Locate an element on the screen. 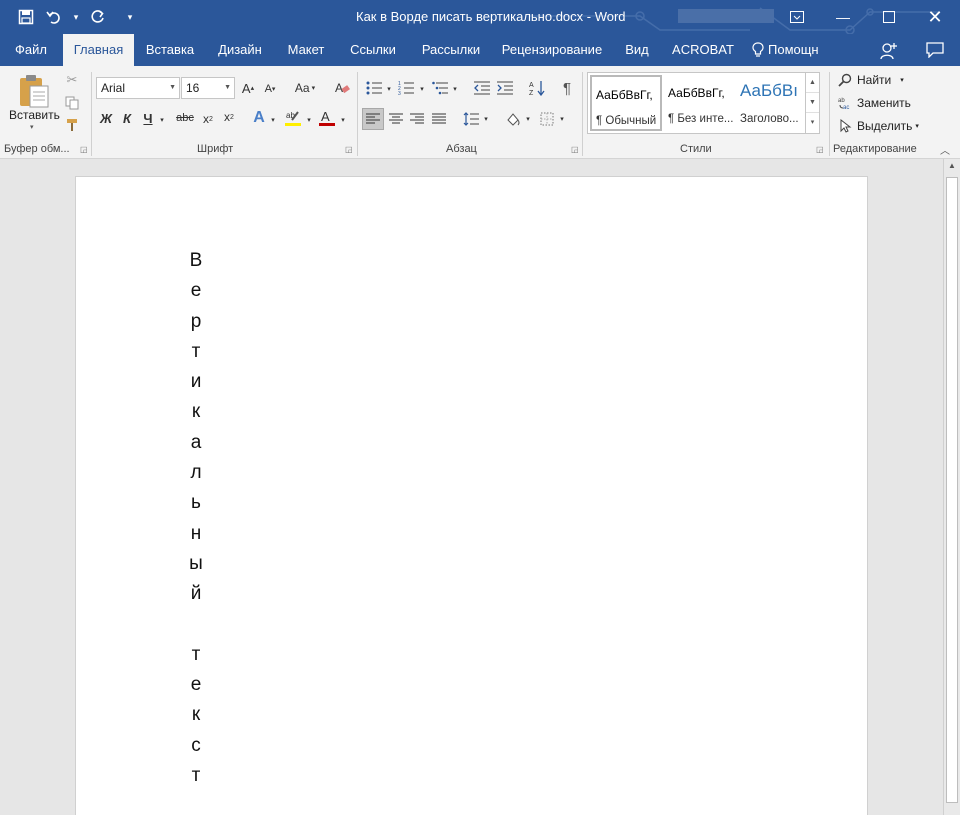 The height and width of the screenshot is (815, 960). paste-dropdown-icon: ▾ is located at coordinates (32, 127).